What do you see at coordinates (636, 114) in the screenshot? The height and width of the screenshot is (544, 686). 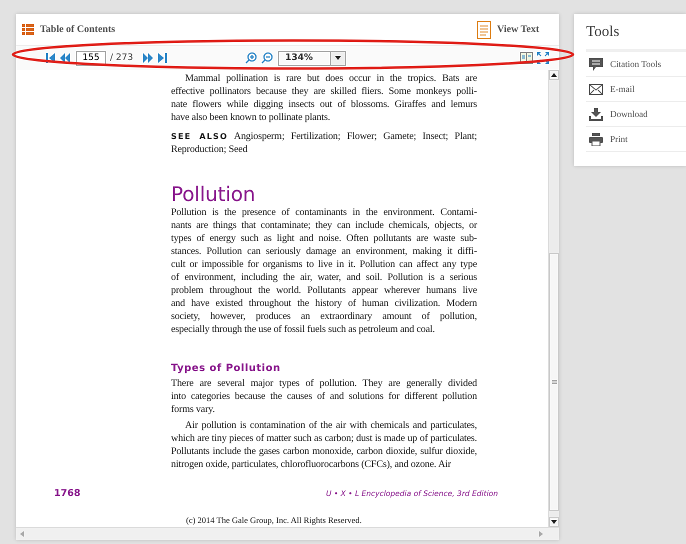 I see `tool-item: Download` at bounding box center [636, 114].